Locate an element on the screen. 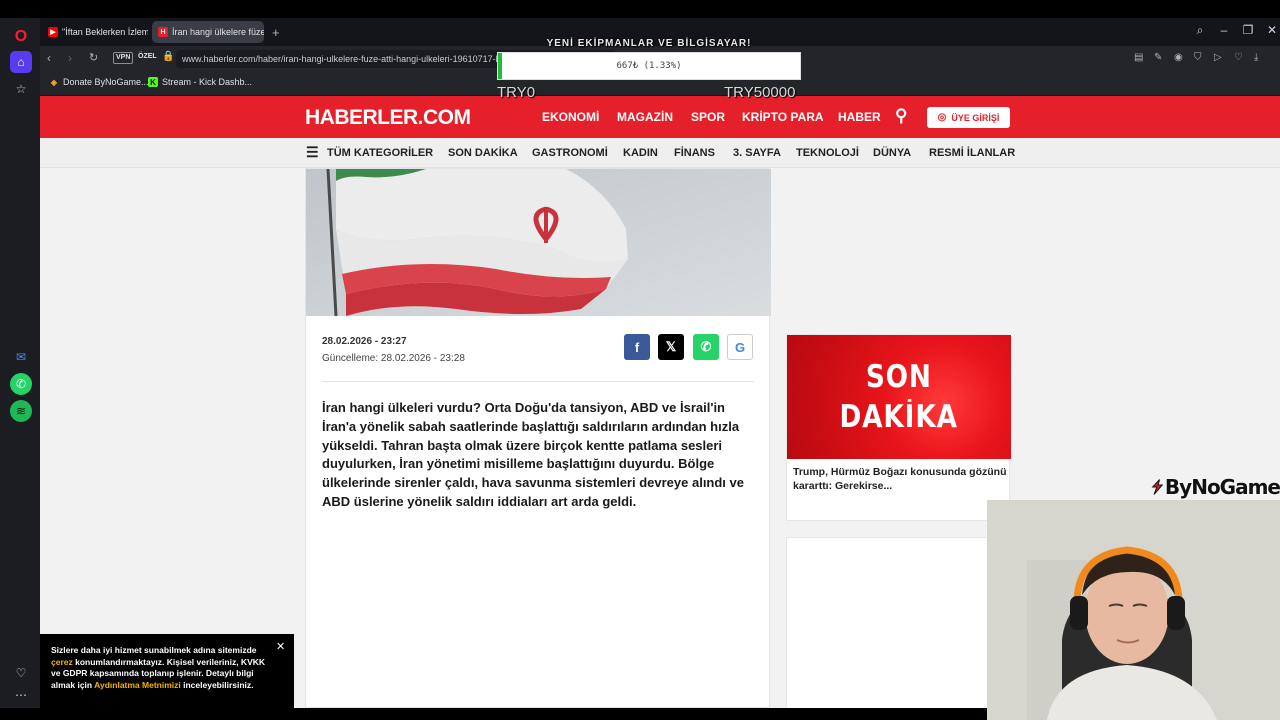 This screenshot has height=720, width=1280. search-tabs-icon: ⌕ is located at coordinates (1200, 30).